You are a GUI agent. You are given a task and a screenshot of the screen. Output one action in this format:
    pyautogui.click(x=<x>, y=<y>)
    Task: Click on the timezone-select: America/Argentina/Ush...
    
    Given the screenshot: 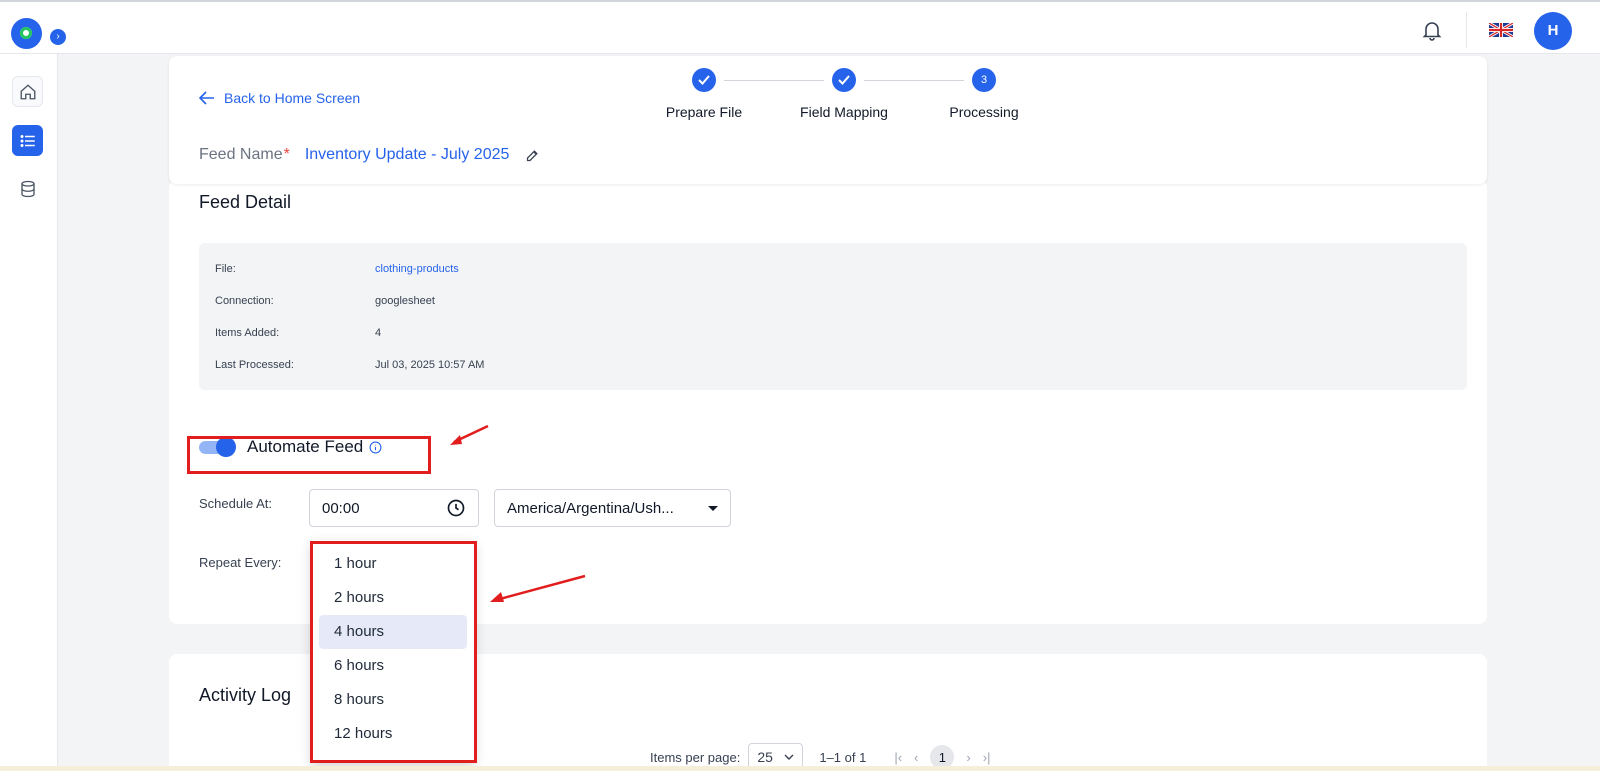 What is the action you would take?
    pyautogui.click(x=612, y=508)
    